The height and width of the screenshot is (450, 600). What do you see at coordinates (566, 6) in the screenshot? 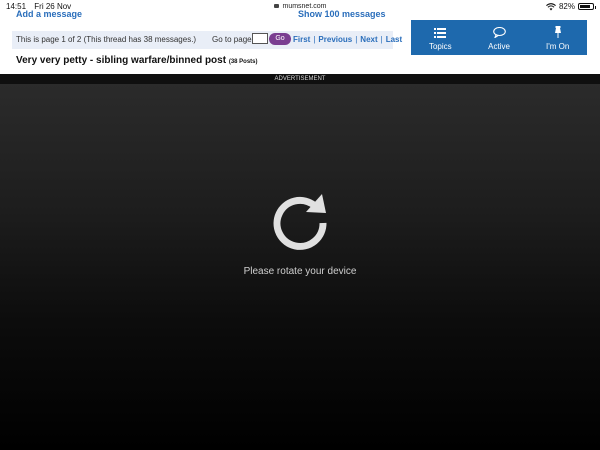
I see `battery-percent: 82%` at bounding box center [566, 6].